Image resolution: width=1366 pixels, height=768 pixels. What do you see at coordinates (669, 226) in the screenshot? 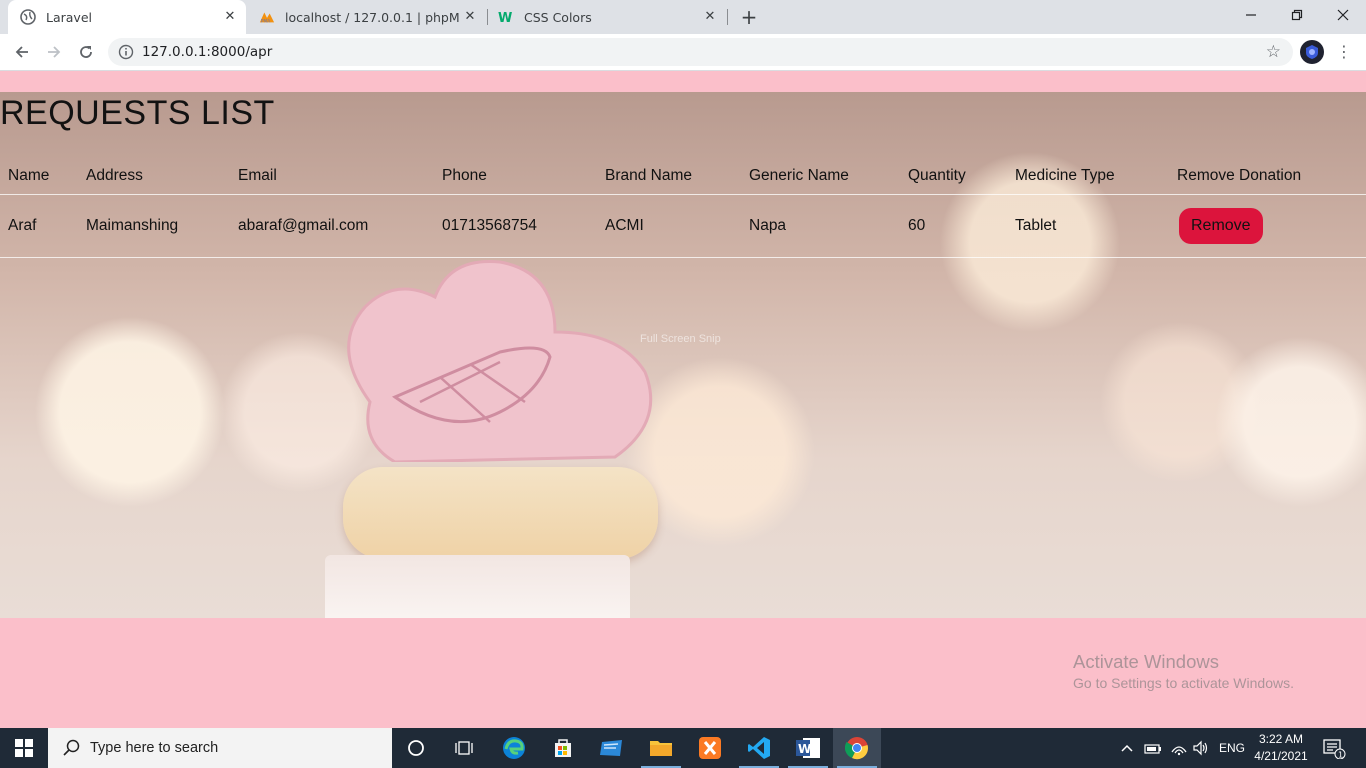
I see `cell-brand-name: ACMI` at bounding box center [669, 226].